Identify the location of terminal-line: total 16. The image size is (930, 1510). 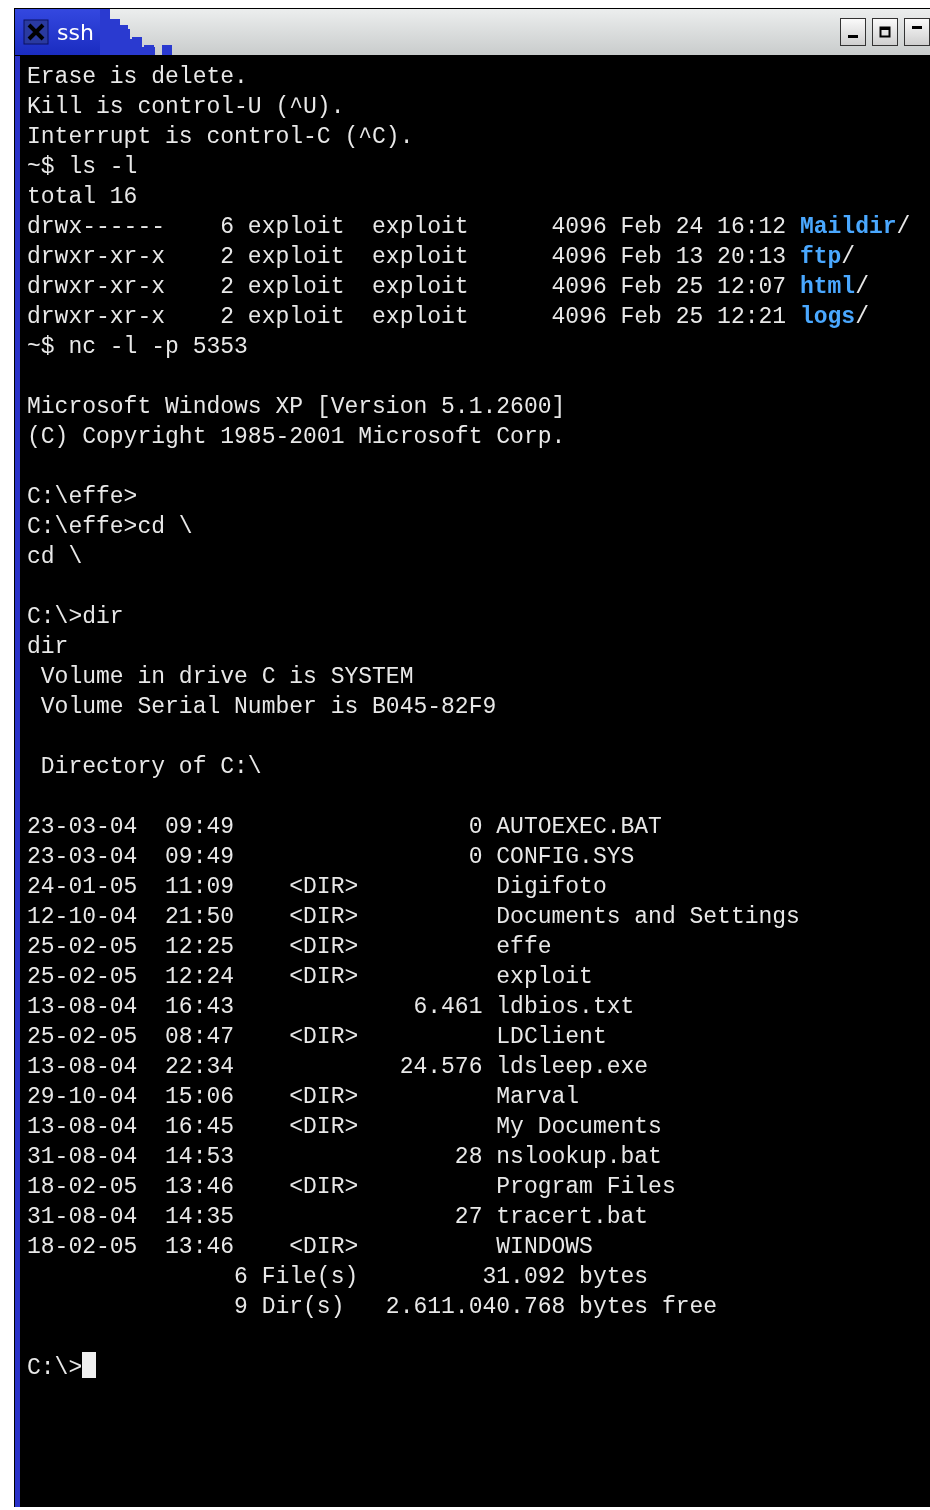
(83, 197).